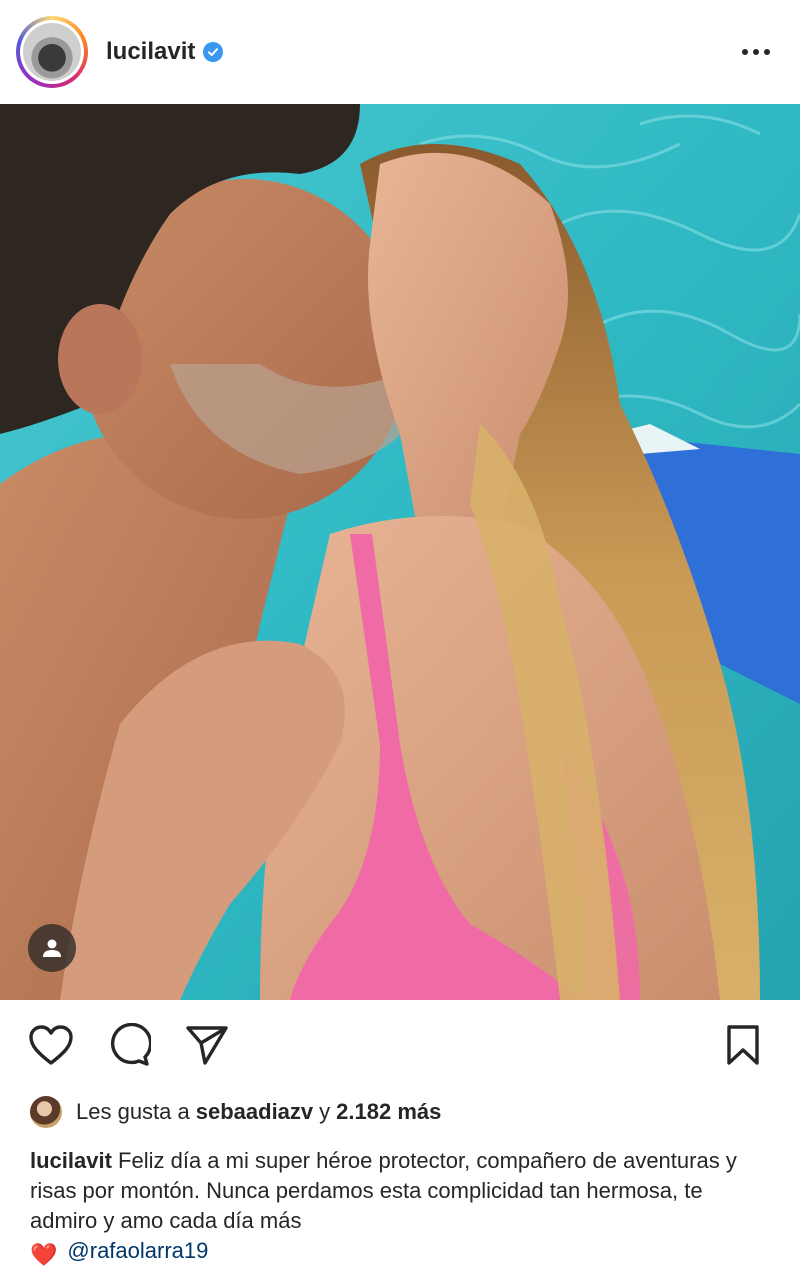 The image size is (800, 1288). Describe the element at coordinates (52, 948) in the screenshot. I see `user-tag-icon` at that location.